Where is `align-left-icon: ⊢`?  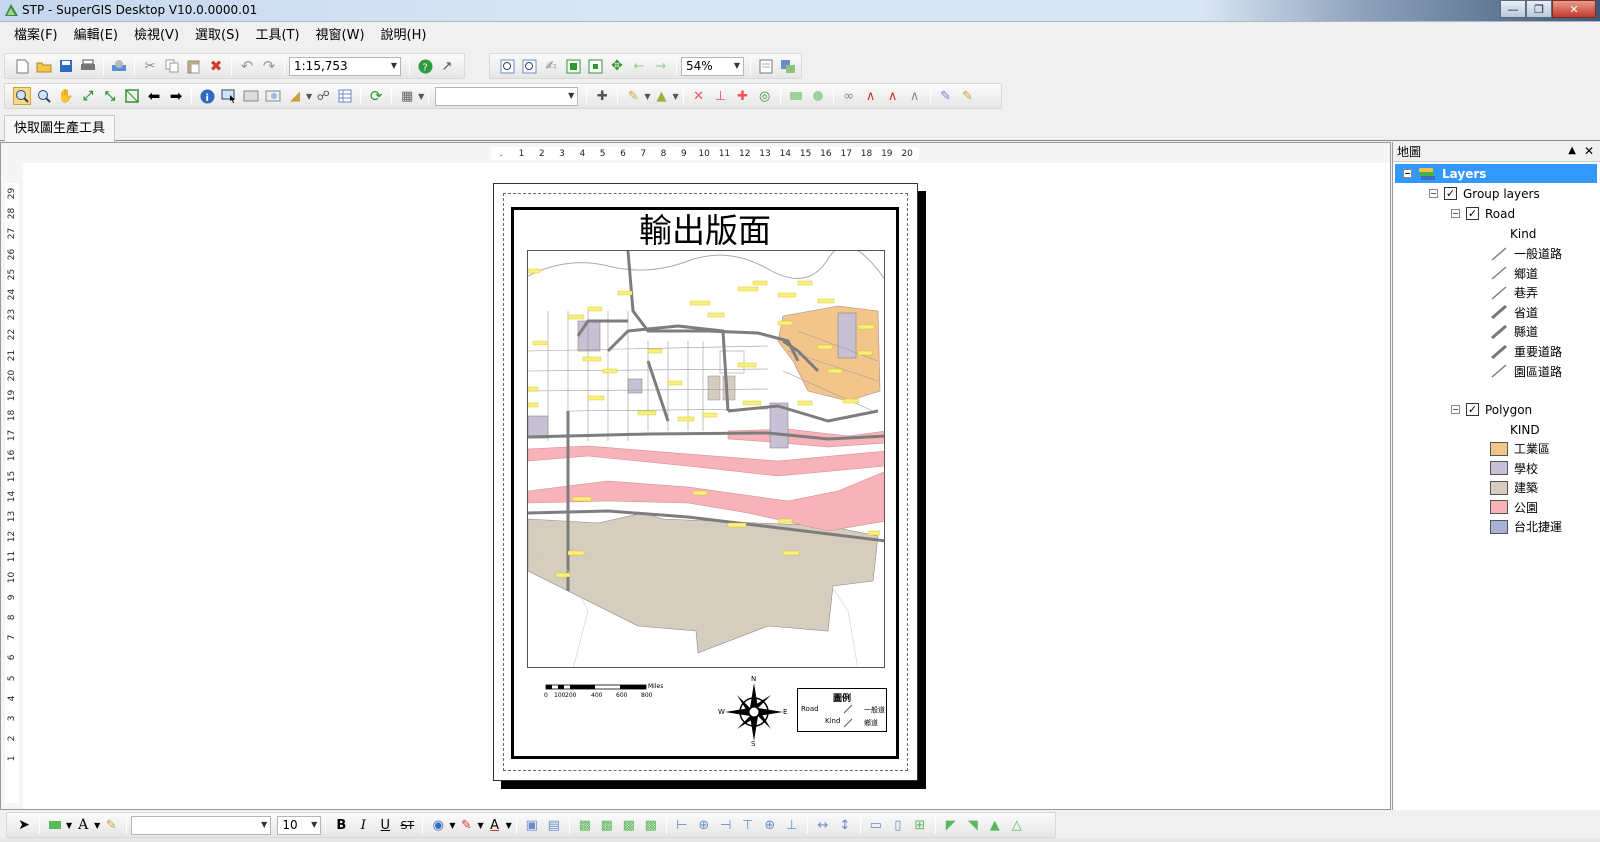
align-left-icon: ⊢ is located at coordinates (682, 825).